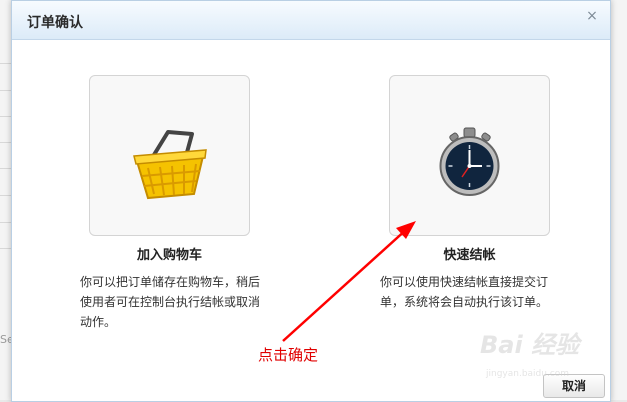  Describe the element at coordinates (170, 282) in the screenshot. I see `desc-line: 你可以把订单储存在购物车，稍后` at that location.